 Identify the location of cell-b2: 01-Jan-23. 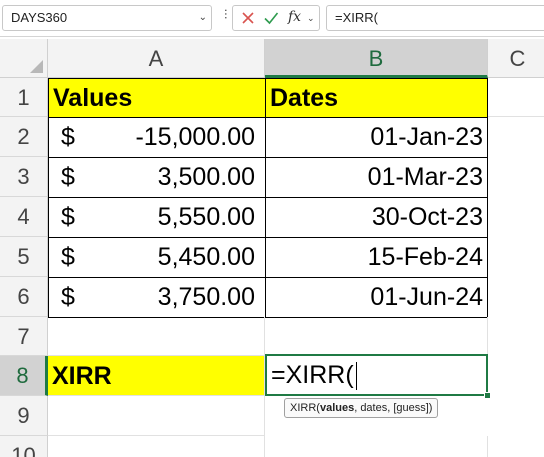
(376, 137).